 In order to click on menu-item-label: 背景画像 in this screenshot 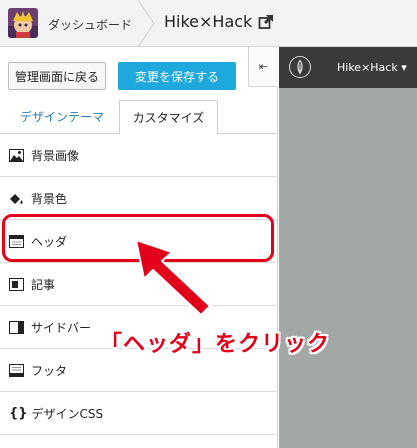, I will do `click(55, 155)`.